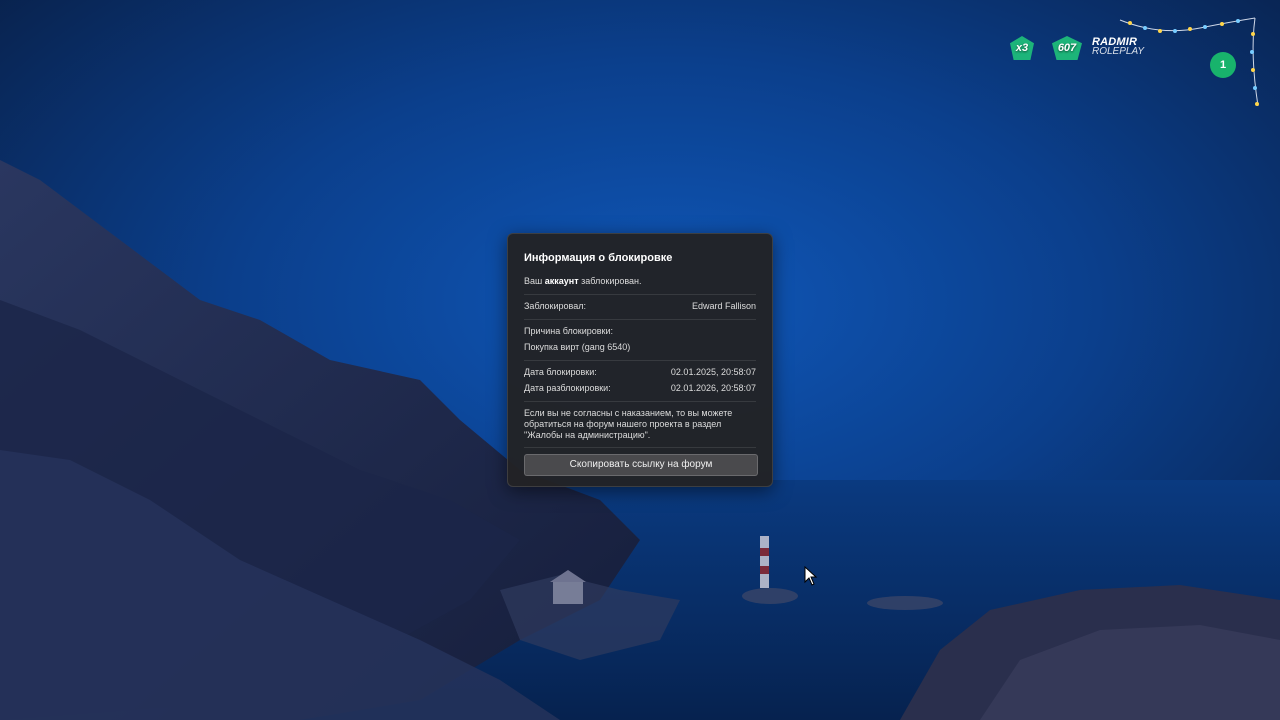 The height and width of the screenshot is (720, 1280). I want to click on reason-label: Причина блокировки:, so click(569, 331).